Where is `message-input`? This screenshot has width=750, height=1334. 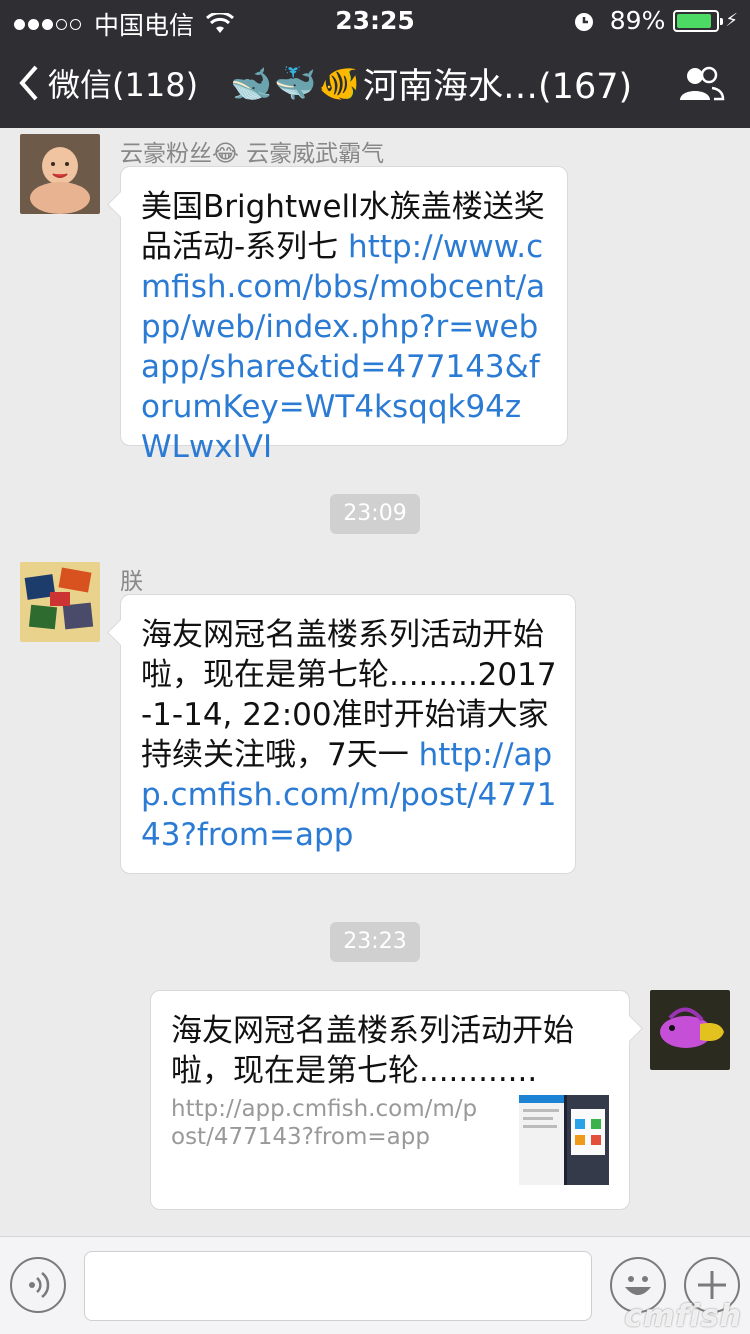 message-input is located at coordinates (338, 1286).